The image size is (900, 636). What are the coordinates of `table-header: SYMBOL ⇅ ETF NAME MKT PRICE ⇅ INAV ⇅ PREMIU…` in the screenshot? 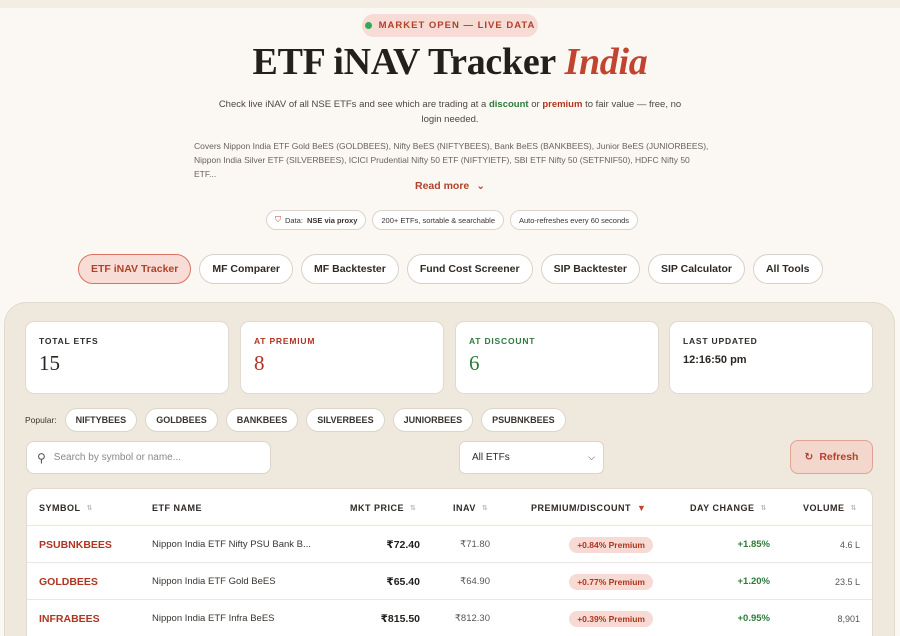 It's located at (449, 507).